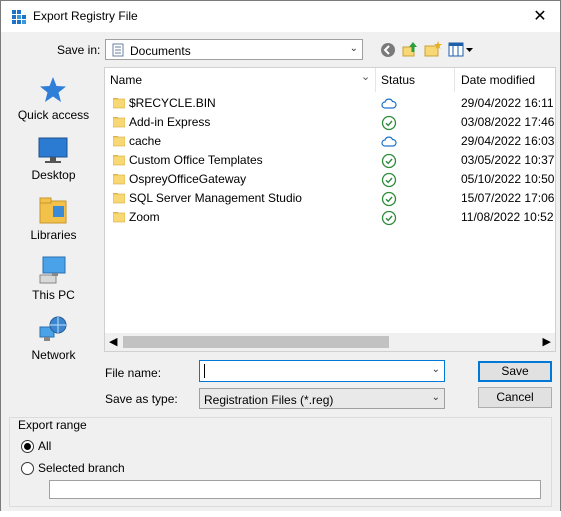 The image size is (561, 517). Describe the element at coordinates (45, 446) in the screenshot. I see `radio-all-label: All` at that location.